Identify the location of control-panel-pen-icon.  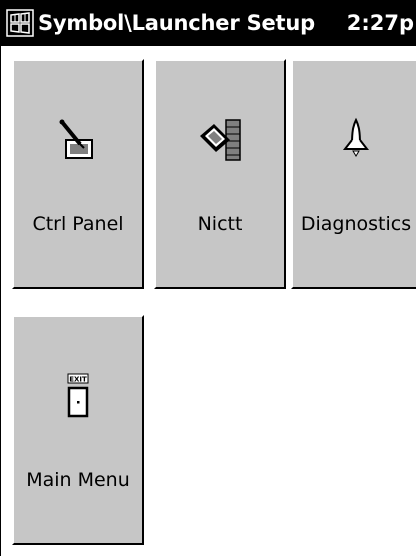
(76, 139).